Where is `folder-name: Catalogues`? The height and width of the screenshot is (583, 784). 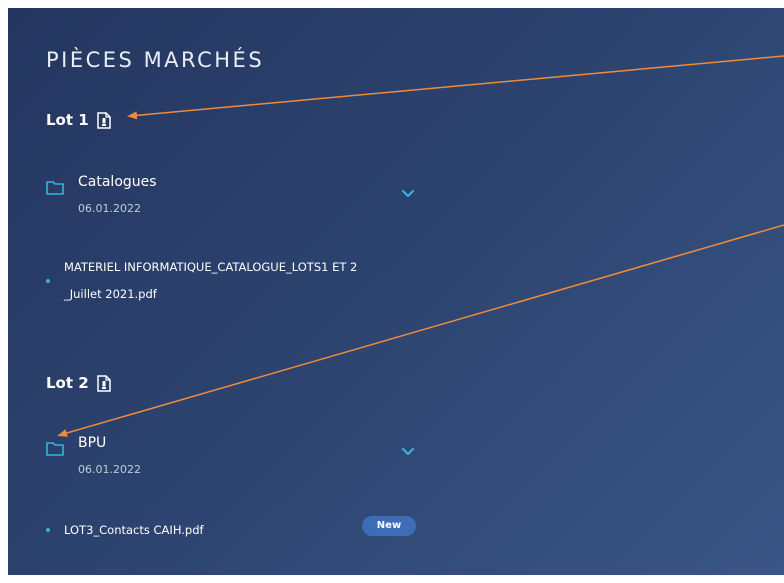
folder-name: Catalogues is located at coordinates (117, 182).